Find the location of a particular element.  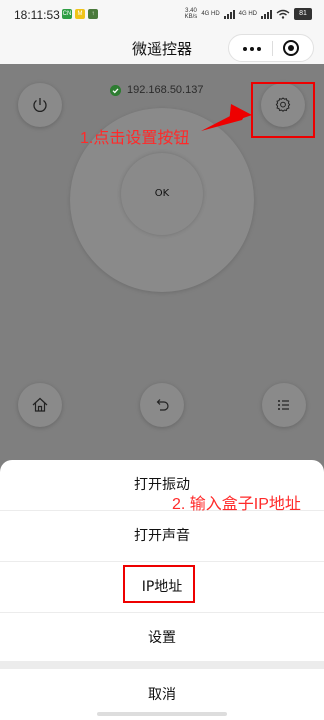

wifi-icon is located at coordinates (283, 14).